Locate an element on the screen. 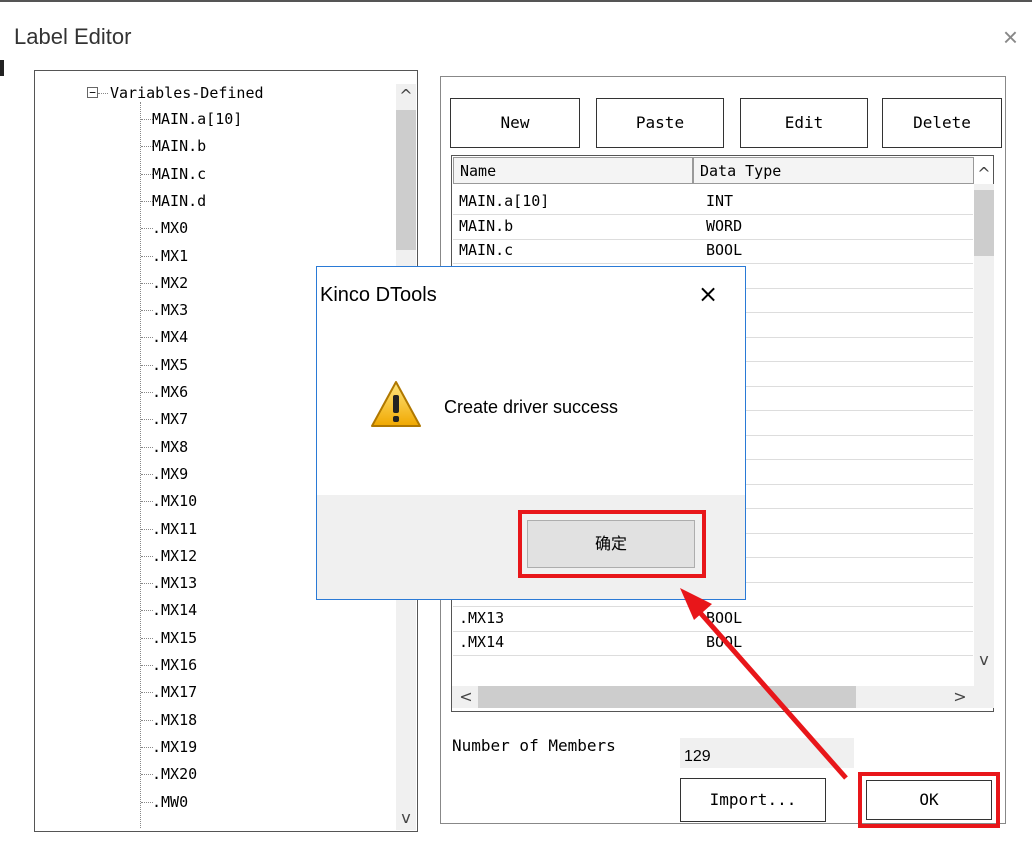  row-name-cell: MAIN.c is located at coordinates (486, 250).